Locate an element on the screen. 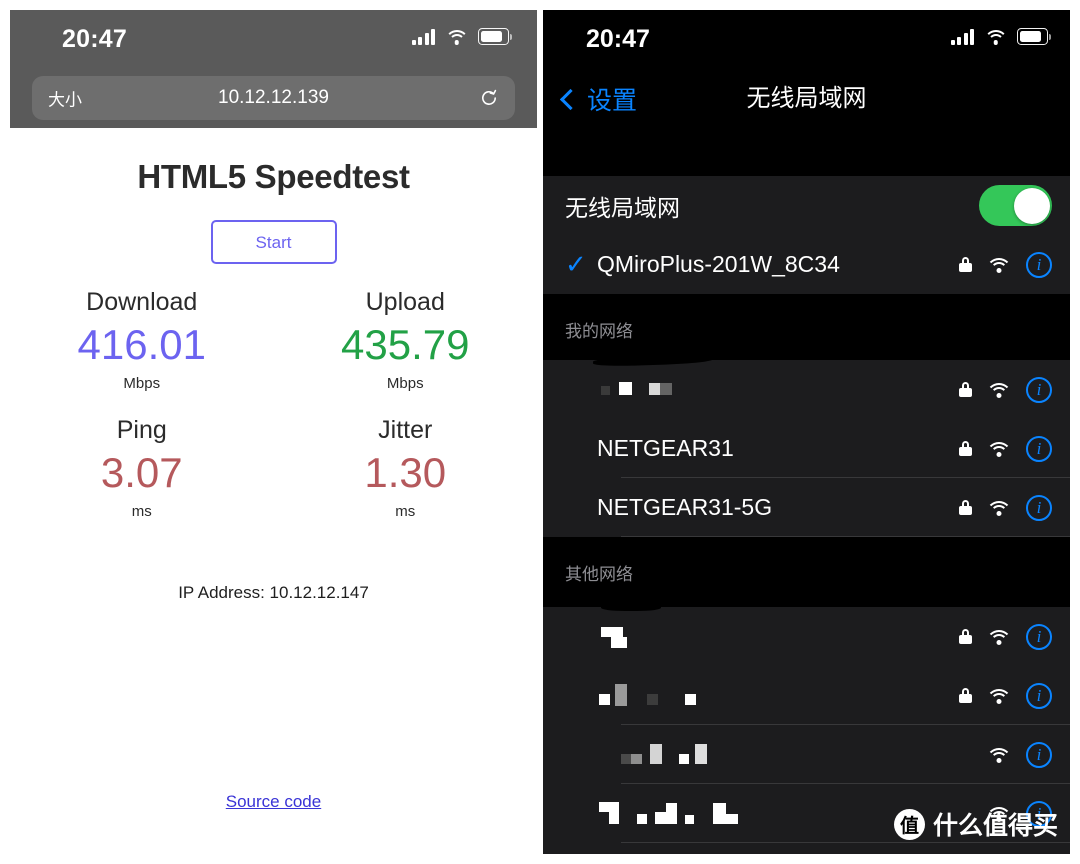 This screenshot has width=1080, height=864. metric-jitter: Jitter 1.30 ms is located at coordinates (406, 468).